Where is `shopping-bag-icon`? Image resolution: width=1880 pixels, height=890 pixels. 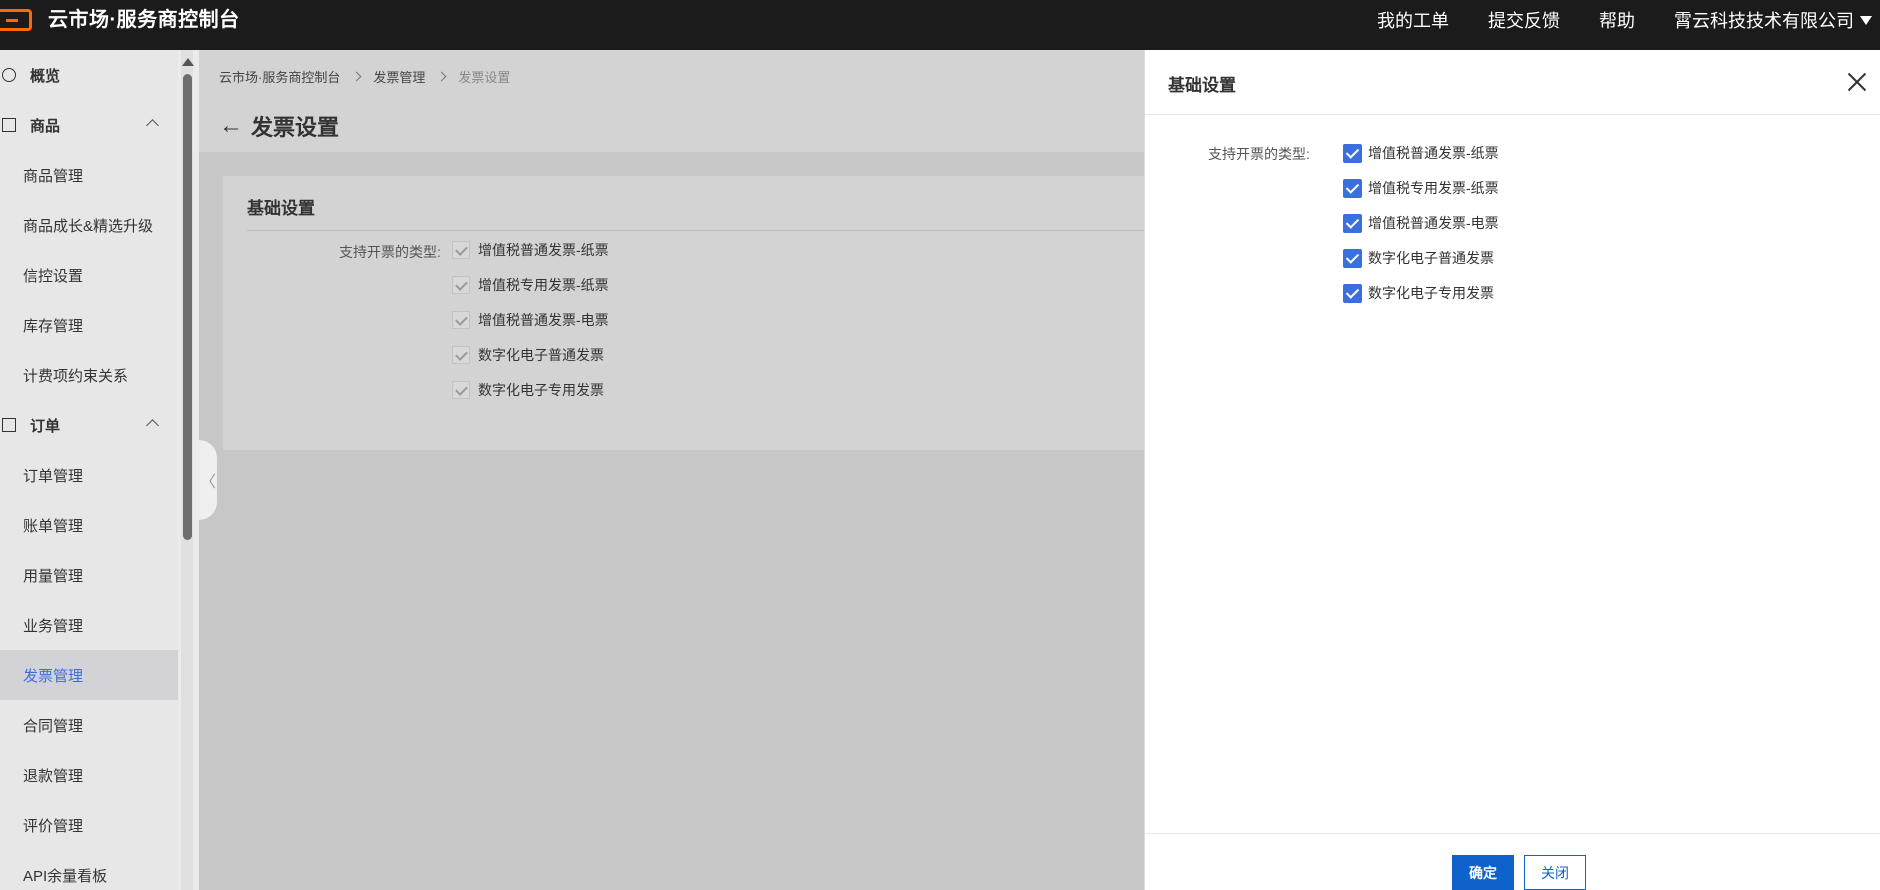 shopping-bag-icon is located at coordinates (9, 125).